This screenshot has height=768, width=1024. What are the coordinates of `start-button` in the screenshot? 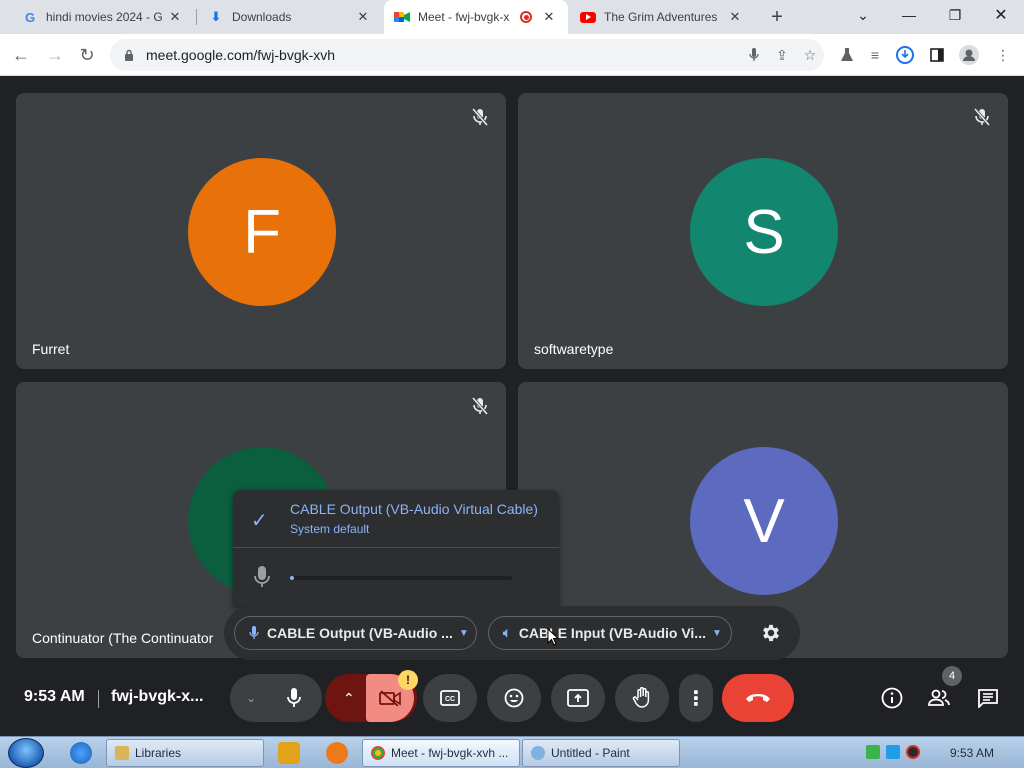 It's located at (26, 753).